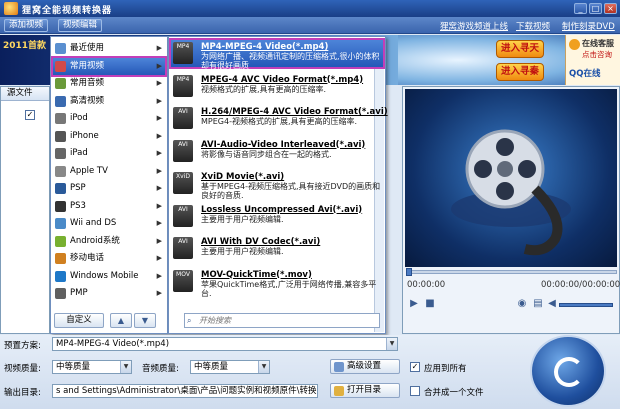 The width and height of the screenshot is (620, 409). What do you see at coordinates (520, 72) in the screenshot?
I see `promo-xunqin-button: 进入寻秦` at bounding box center [520, 72].